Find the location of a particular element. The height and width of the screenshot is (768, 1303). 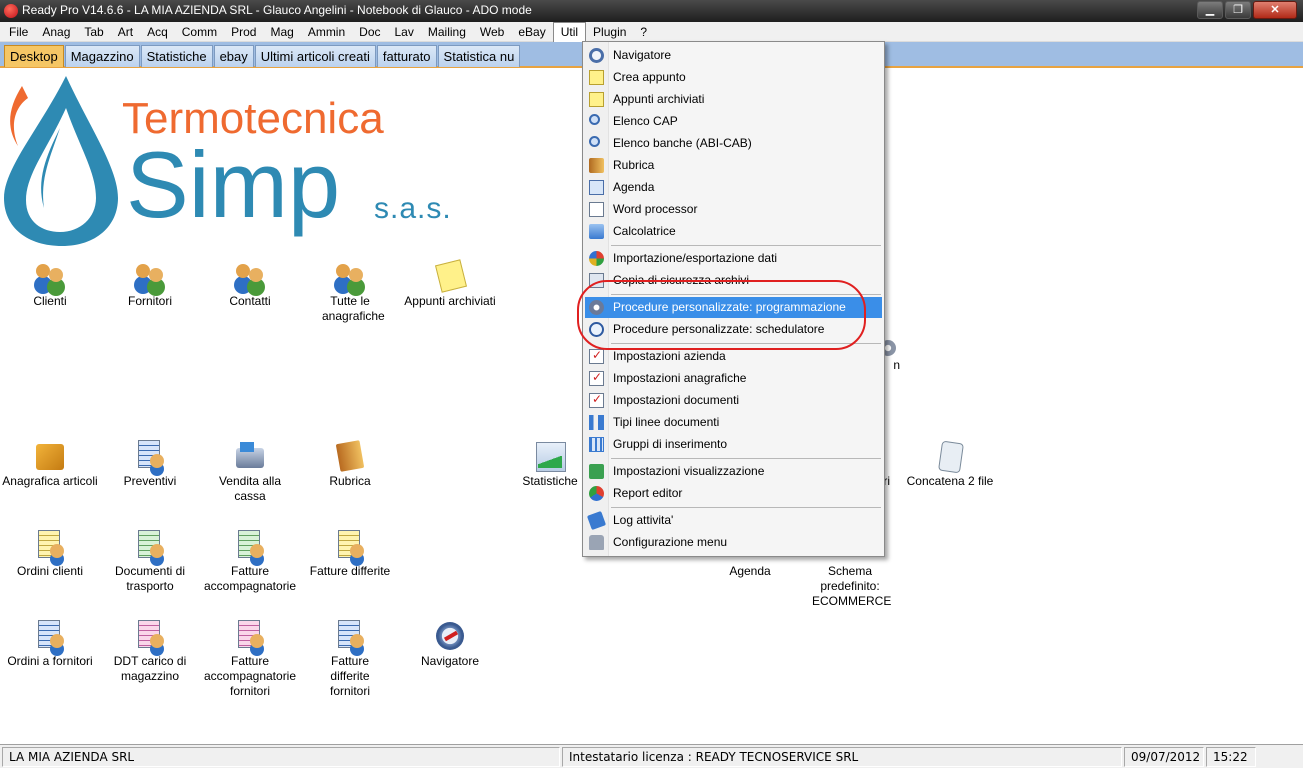

minimize-button: ▁ is located at coordinates (1210, 10).